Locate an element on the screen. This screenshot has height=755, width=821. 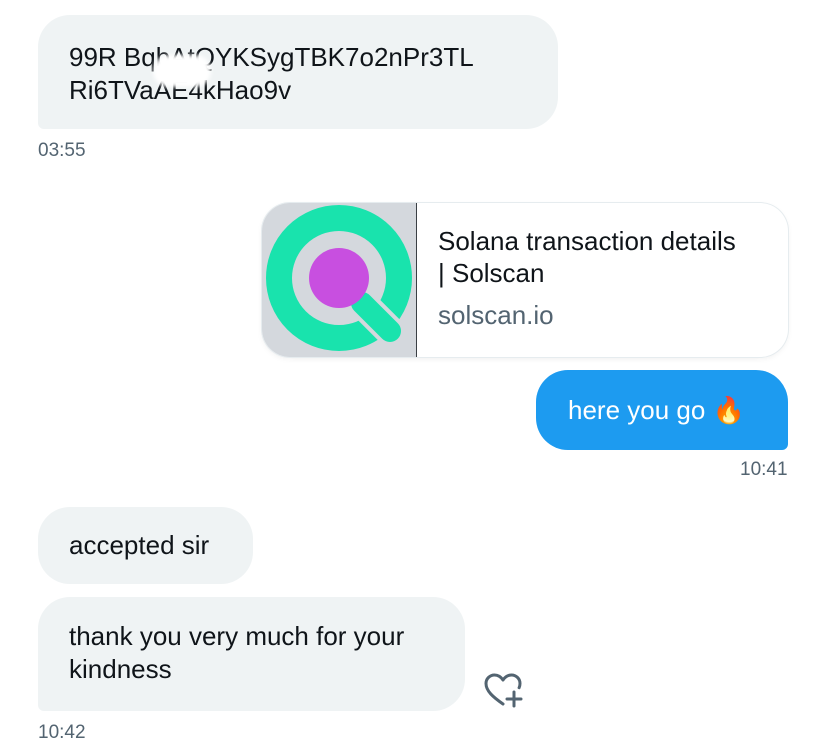
add-reaction-button is located at coordinates (504, 691).